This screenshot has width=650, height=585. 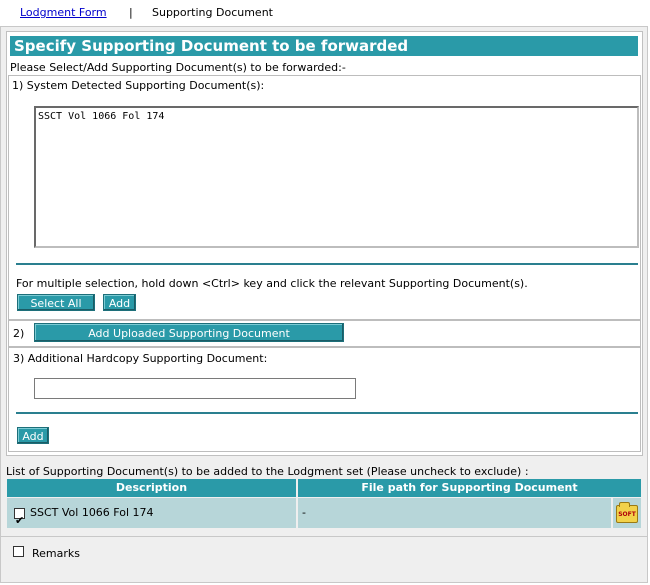 What do you see at coordinates (63, 12) in the screenshot?
I see `tab-lodgment-form: Lodgment Form` at bounding box center [63, 12].